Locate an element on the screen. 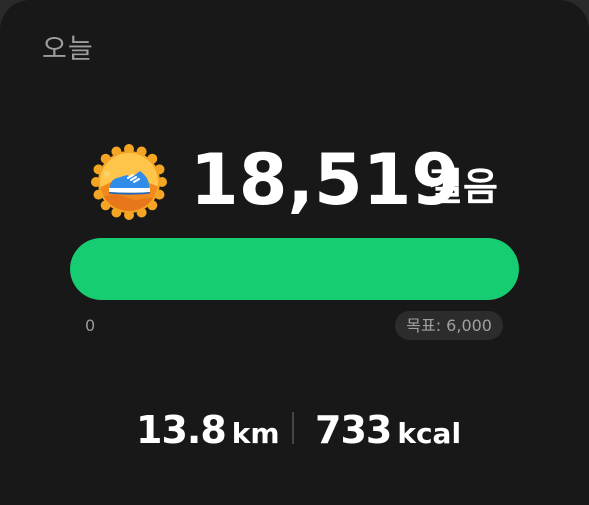 This screenshot has height=505, width=589. calories-value: 733 is located at coordinates (353, 430).